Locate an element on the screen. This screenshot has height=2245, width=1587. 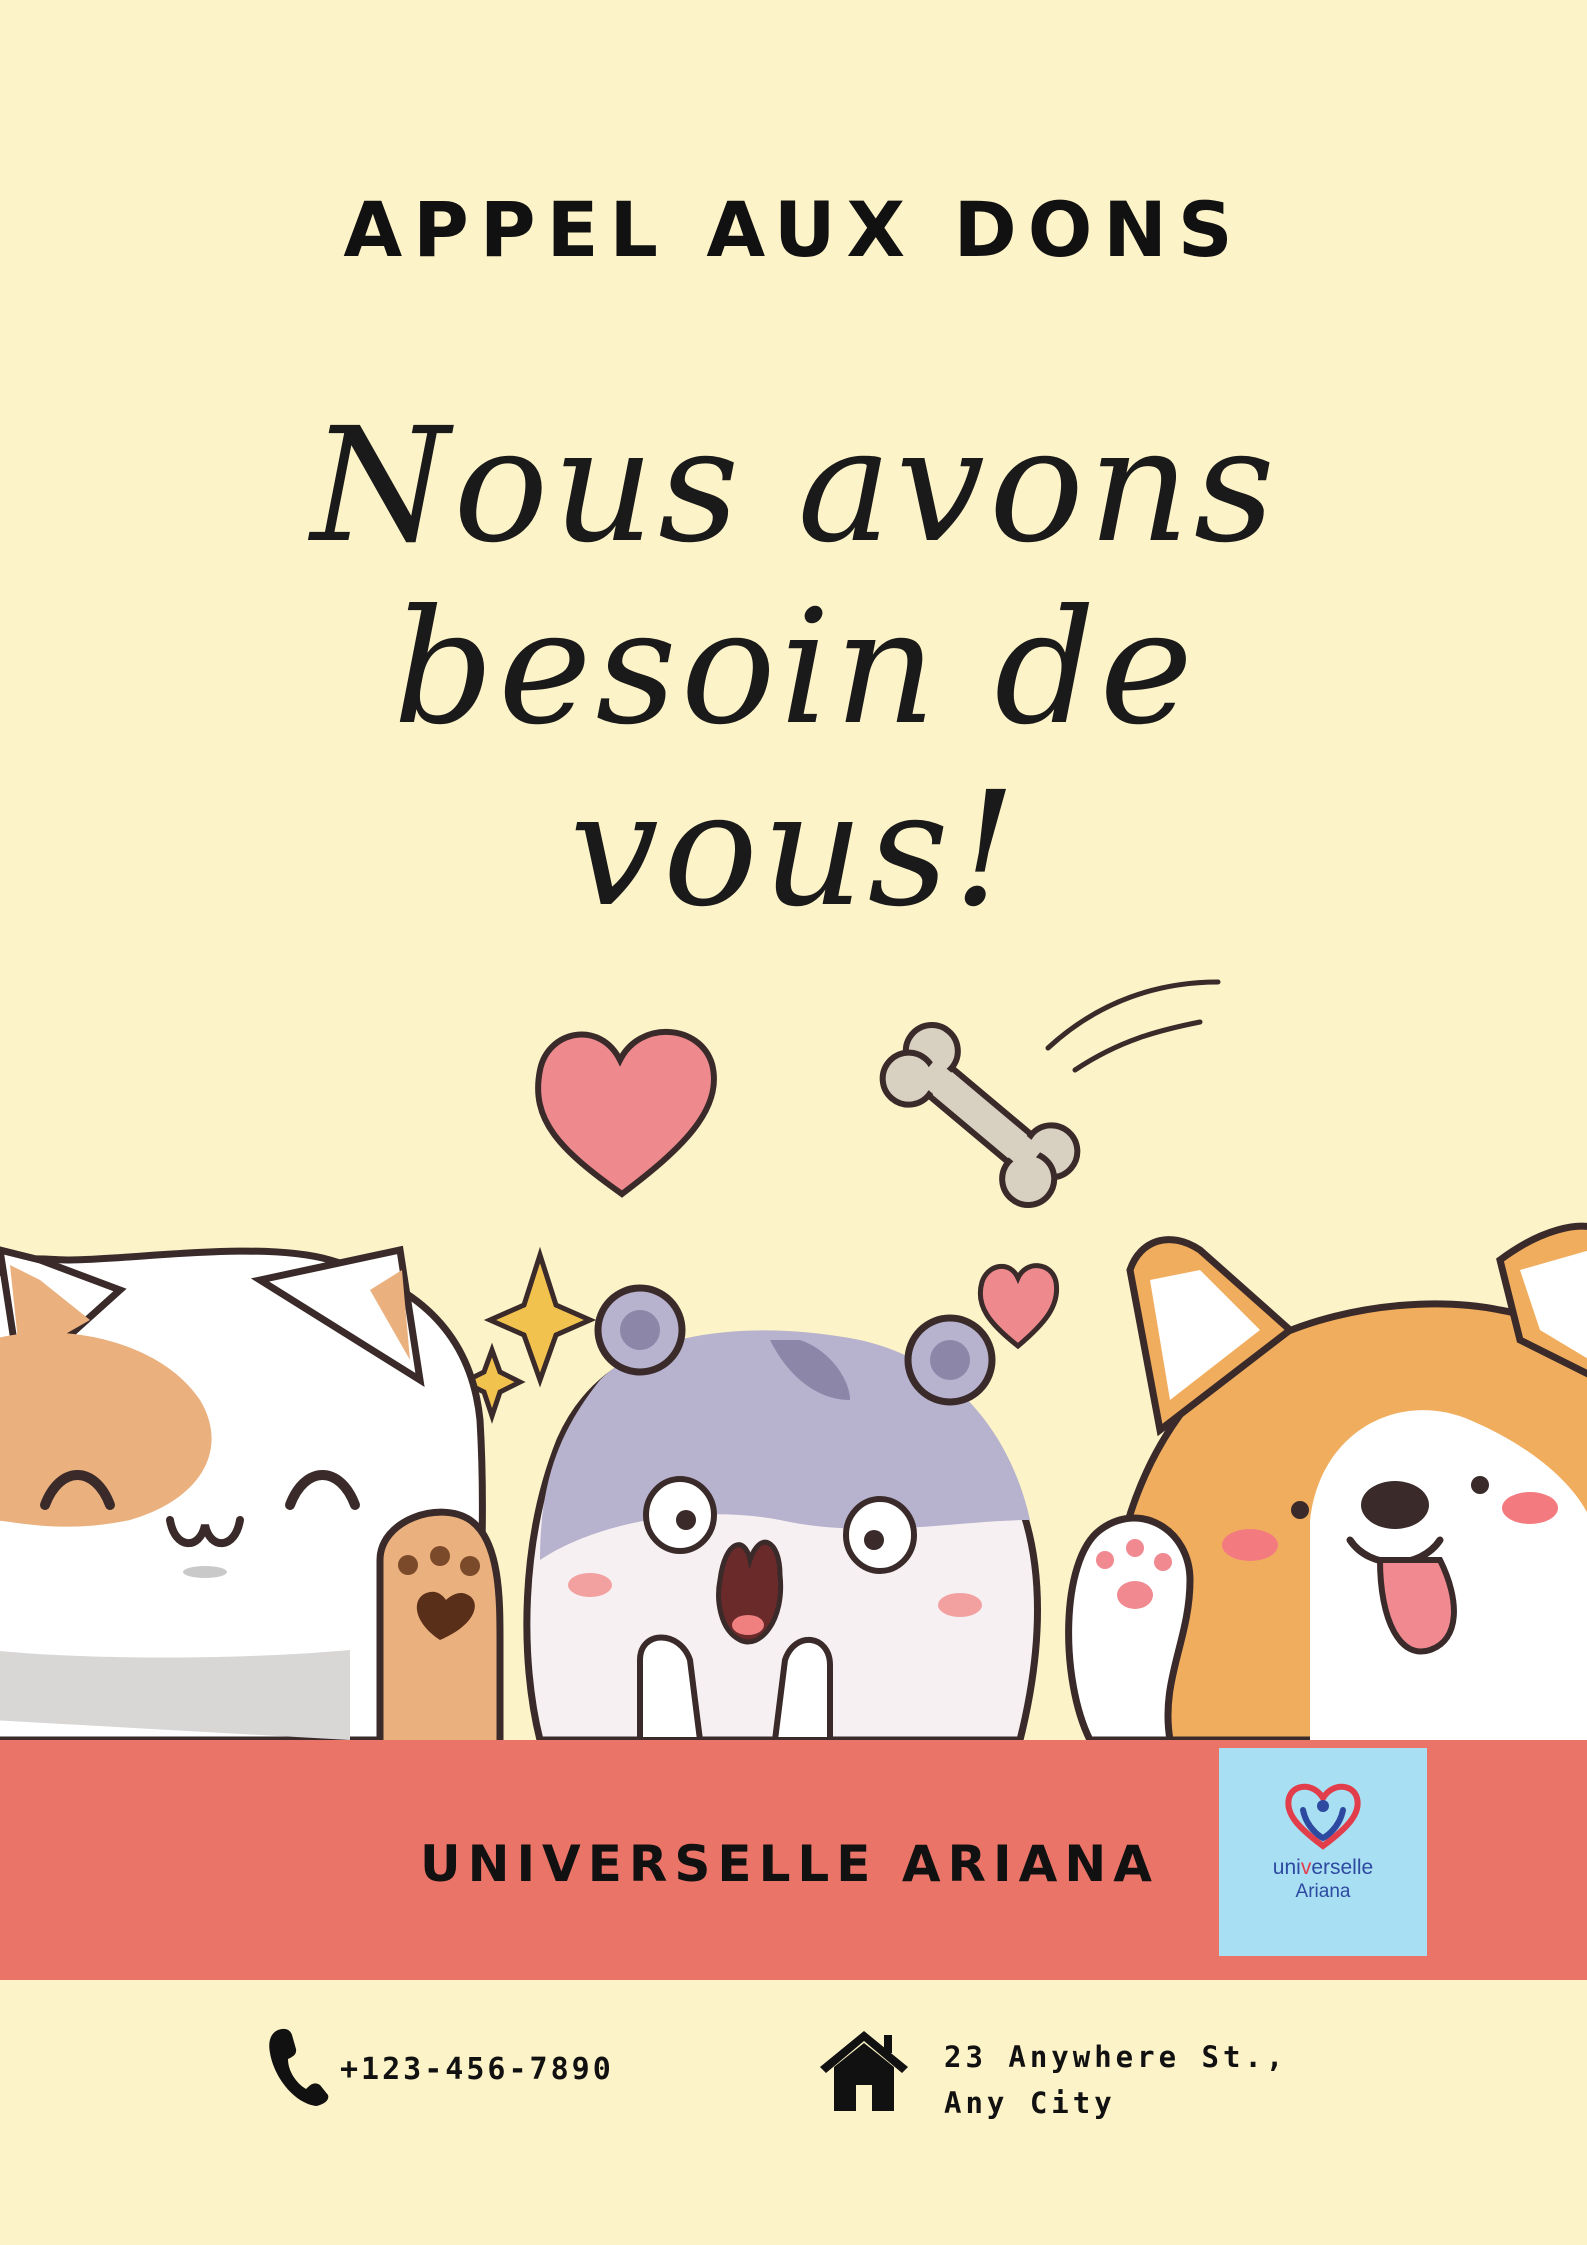
home-icon is located at coordinates (864, 2071).